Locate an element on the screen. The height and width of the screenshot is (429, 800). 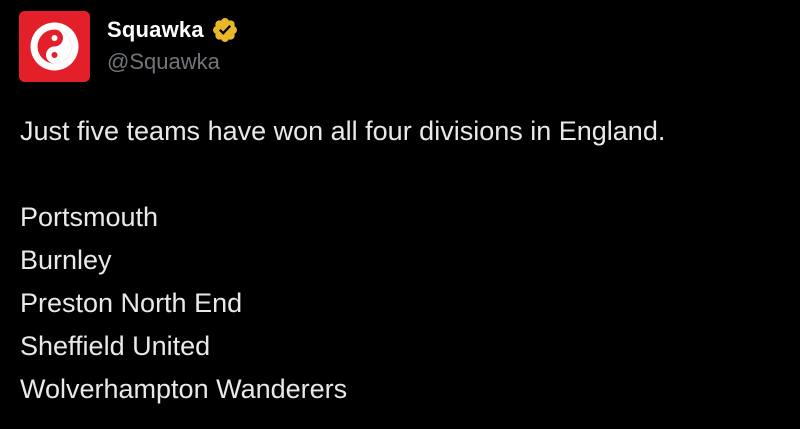
team-item: Wolverhampton Wanderers is located at coordinates (184, 389).